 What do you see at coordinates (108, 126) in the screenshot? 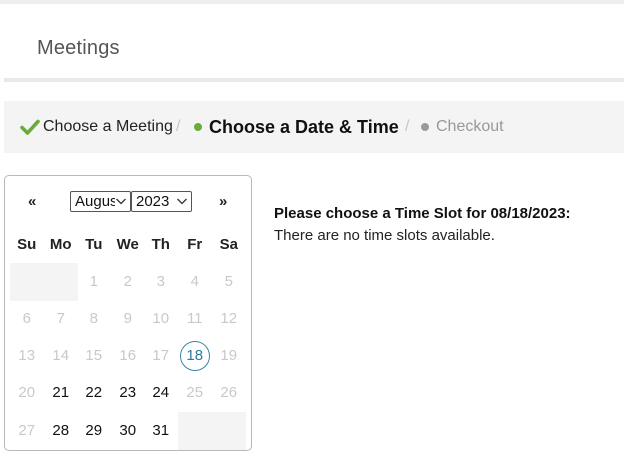
I see `breadcrumb-label: Choose a Meeting` at bounding box center [108, 126].